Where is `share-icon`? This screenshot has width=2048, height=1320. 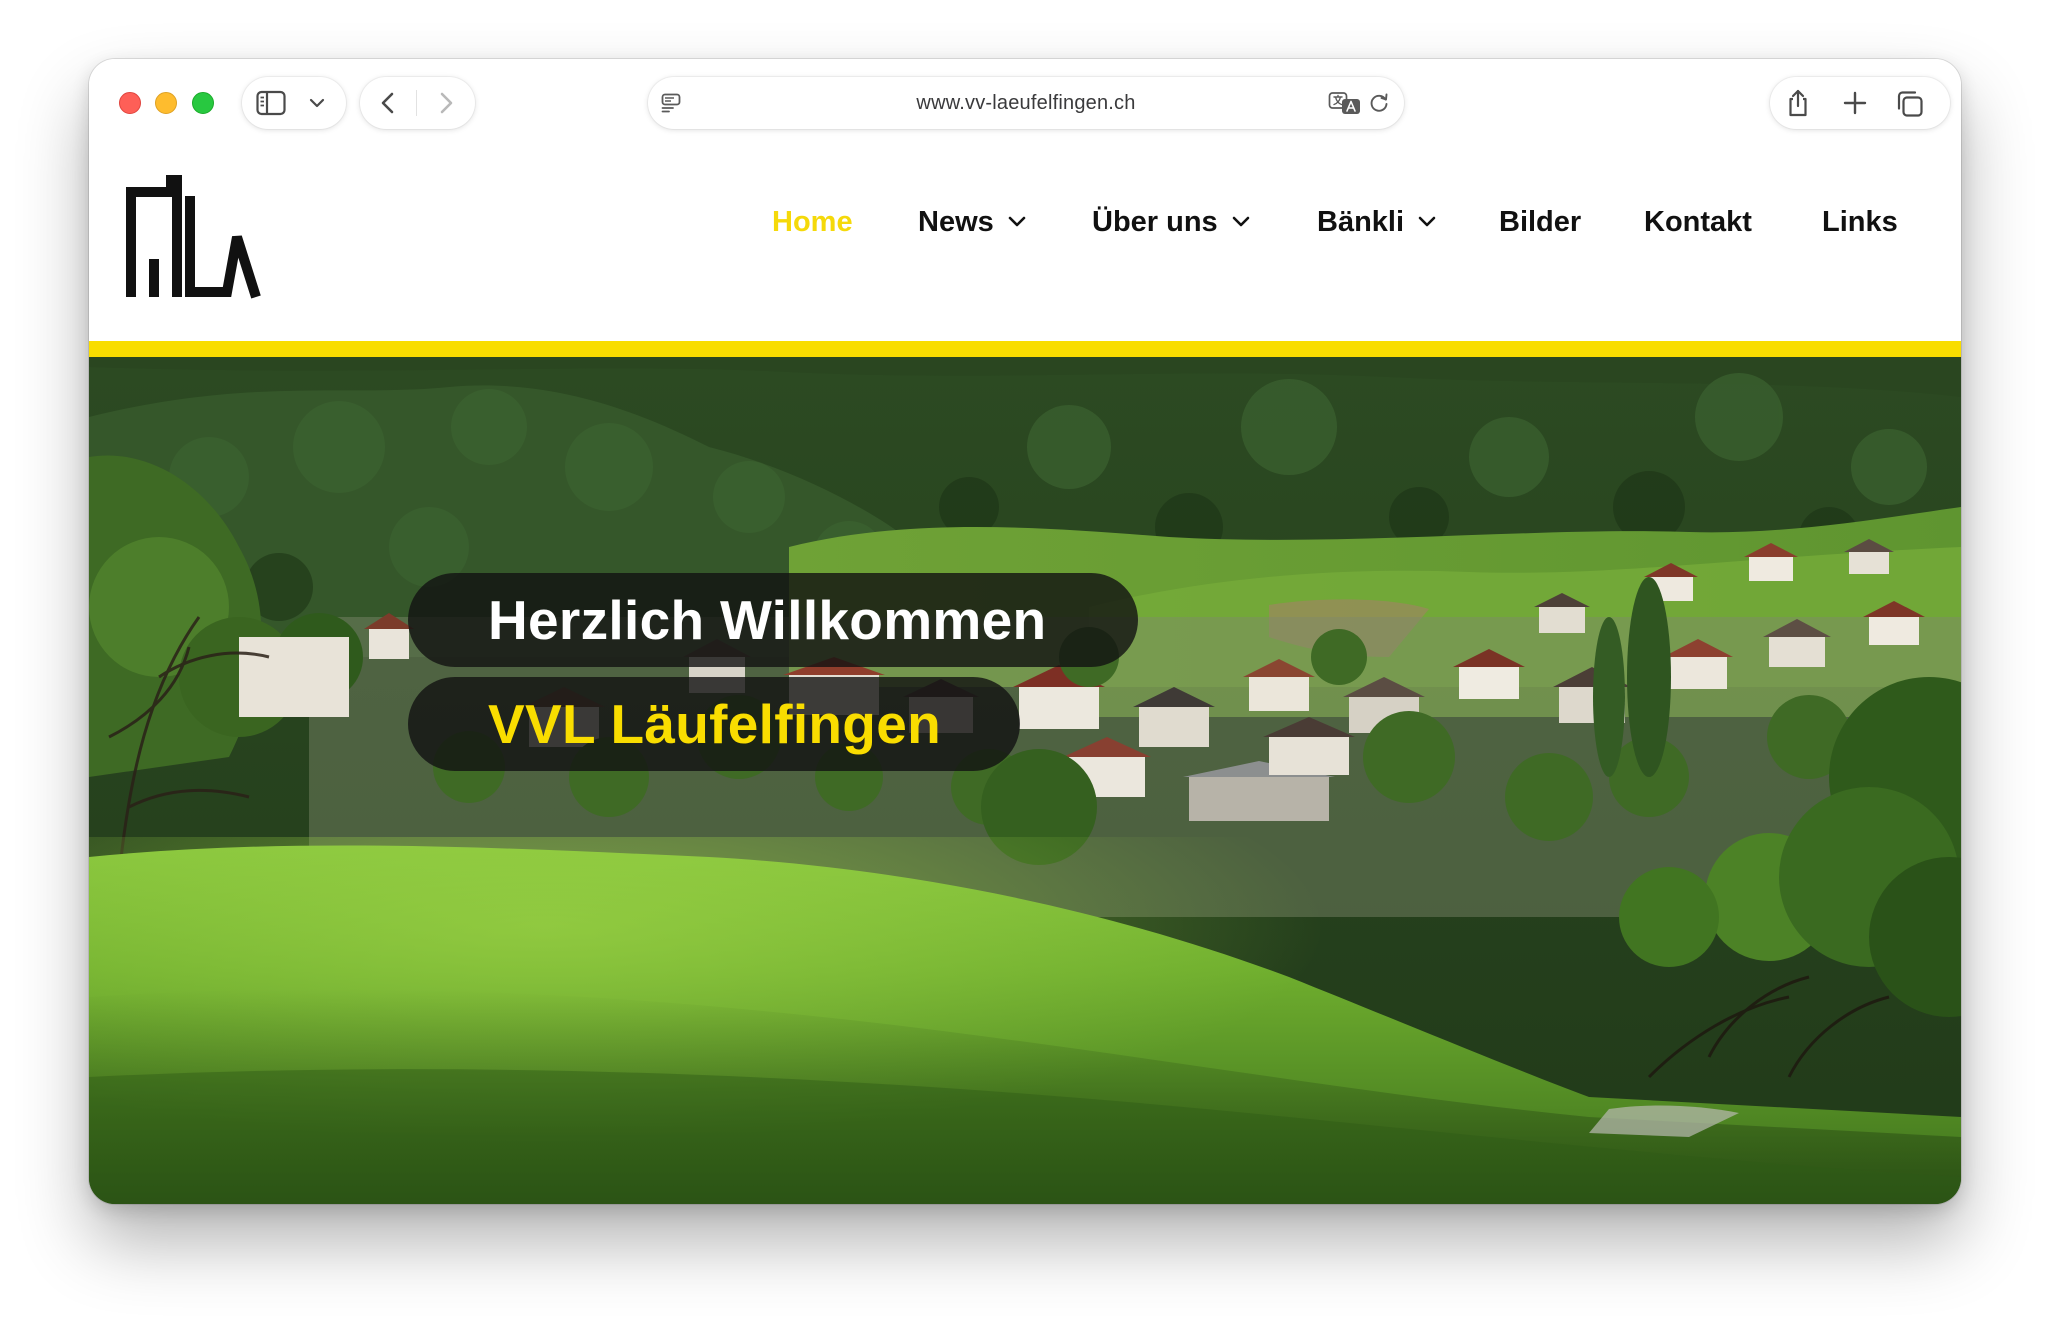
share-icon is located at coordinates (1798, 103).